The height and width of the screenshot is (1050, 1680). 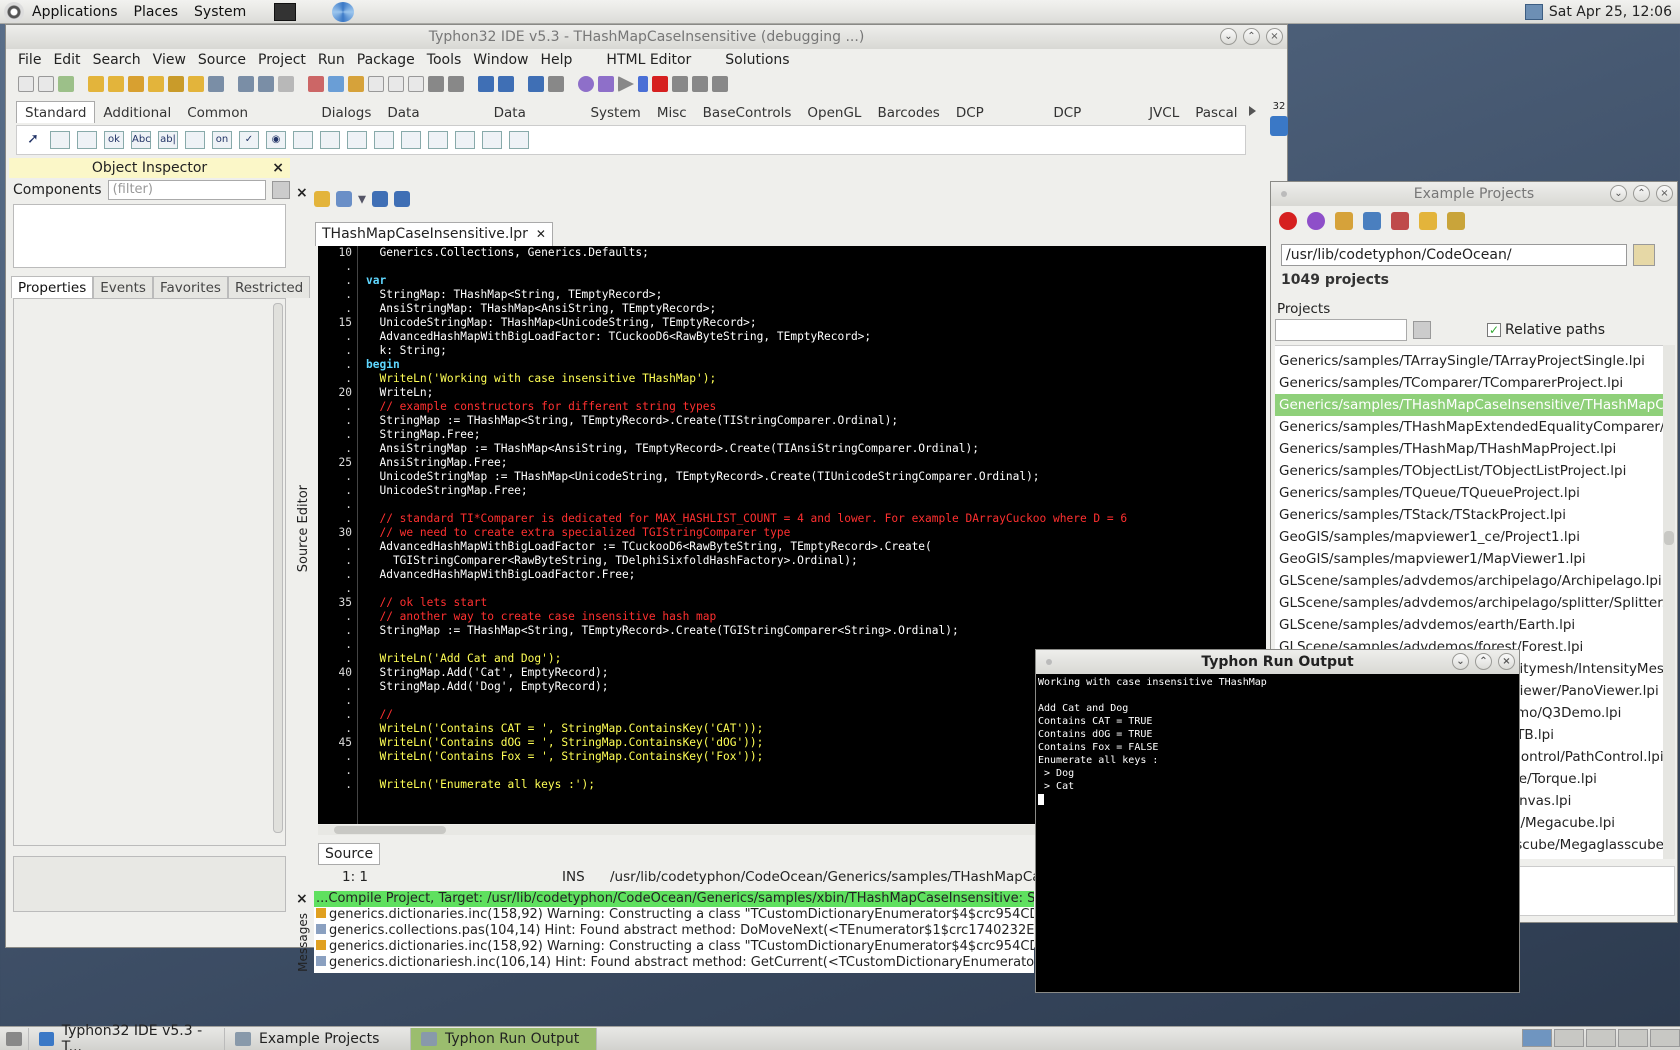 What do you see at coordinates (168, 140) in the screenshot?
I see `tedit-icon: ab|` at bounding box center [168, 140].